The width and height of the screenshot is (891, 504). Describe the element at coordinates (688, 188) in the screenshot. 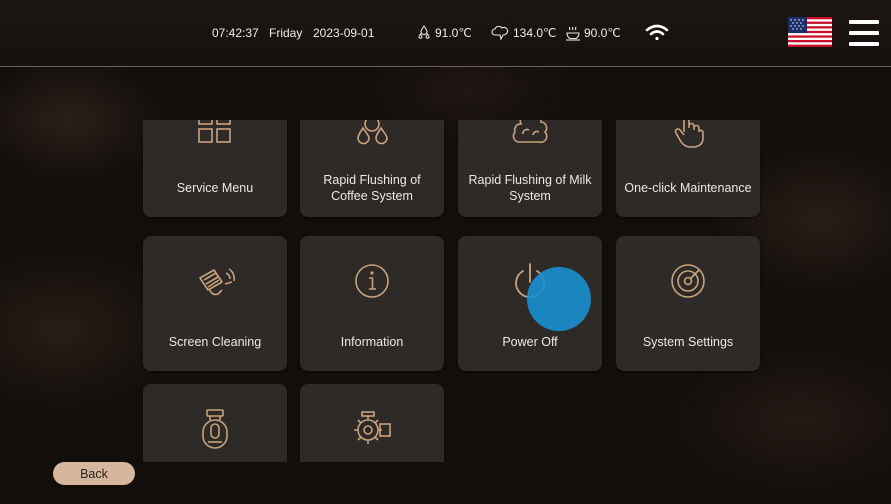

I see `tile-label: One-click Maintenance` at that location.